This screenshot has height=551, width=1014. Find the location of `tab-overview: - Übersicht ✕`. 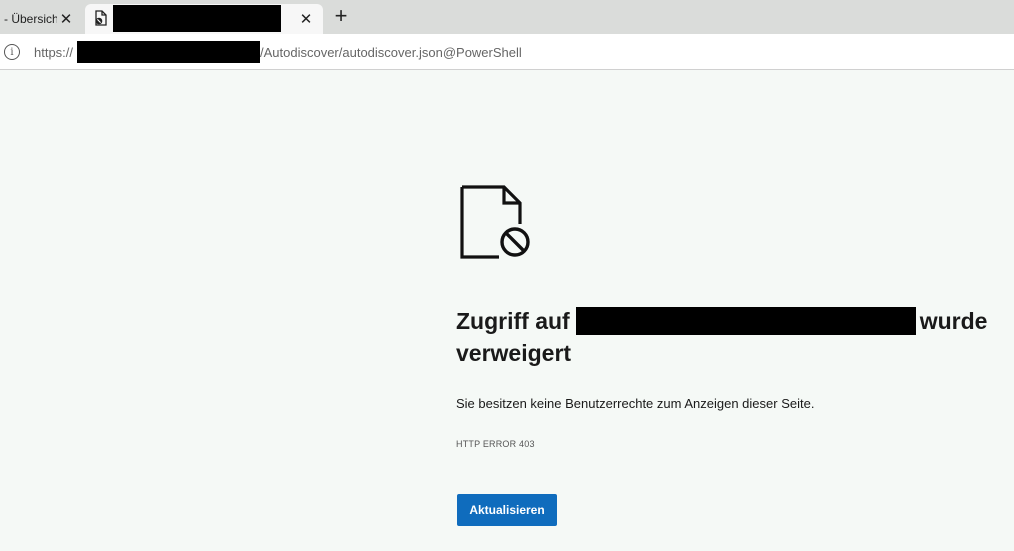

tab-overview: - Übersicht ✕ is located at coordinates (40, 19).